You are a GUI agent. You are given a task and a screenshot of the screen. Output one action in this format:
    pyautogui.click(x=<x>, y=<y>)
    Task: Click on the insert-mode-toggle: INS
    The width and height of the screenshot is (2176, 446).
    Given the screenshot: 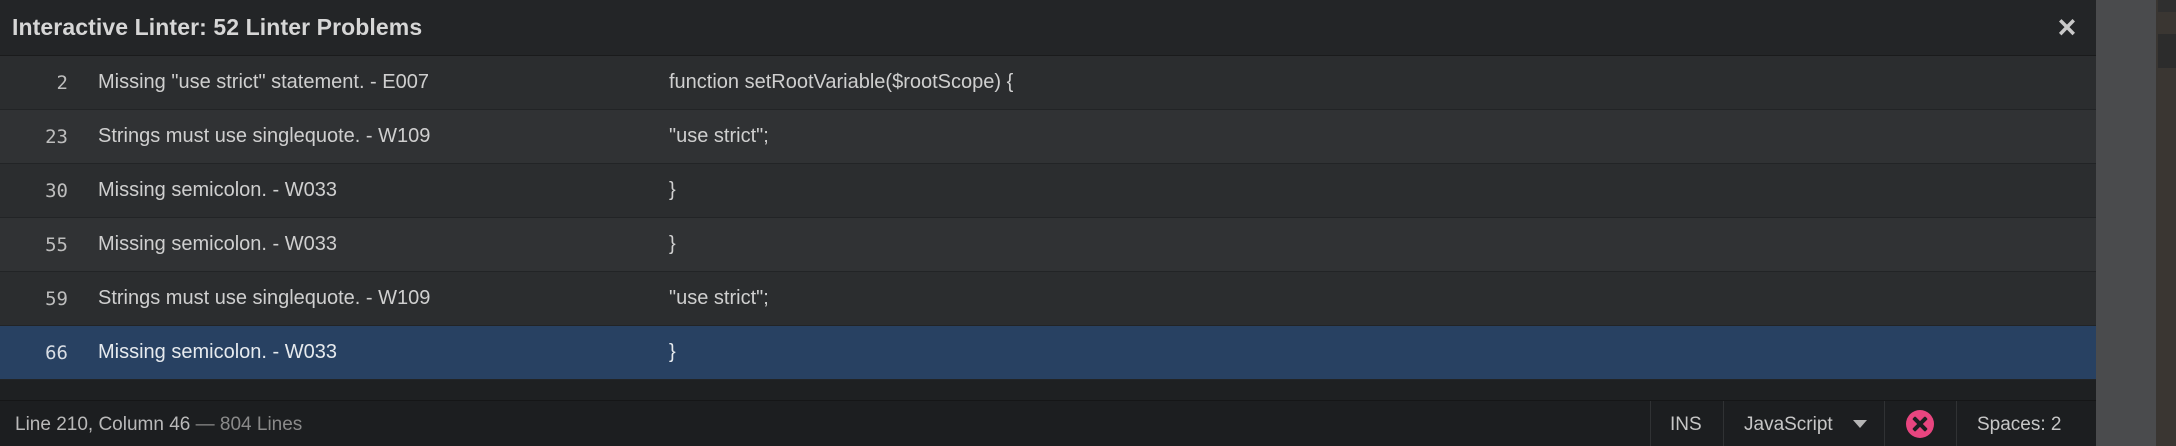 What is the action you would take?
    pyautogui.click(x=1686, y=425)
    